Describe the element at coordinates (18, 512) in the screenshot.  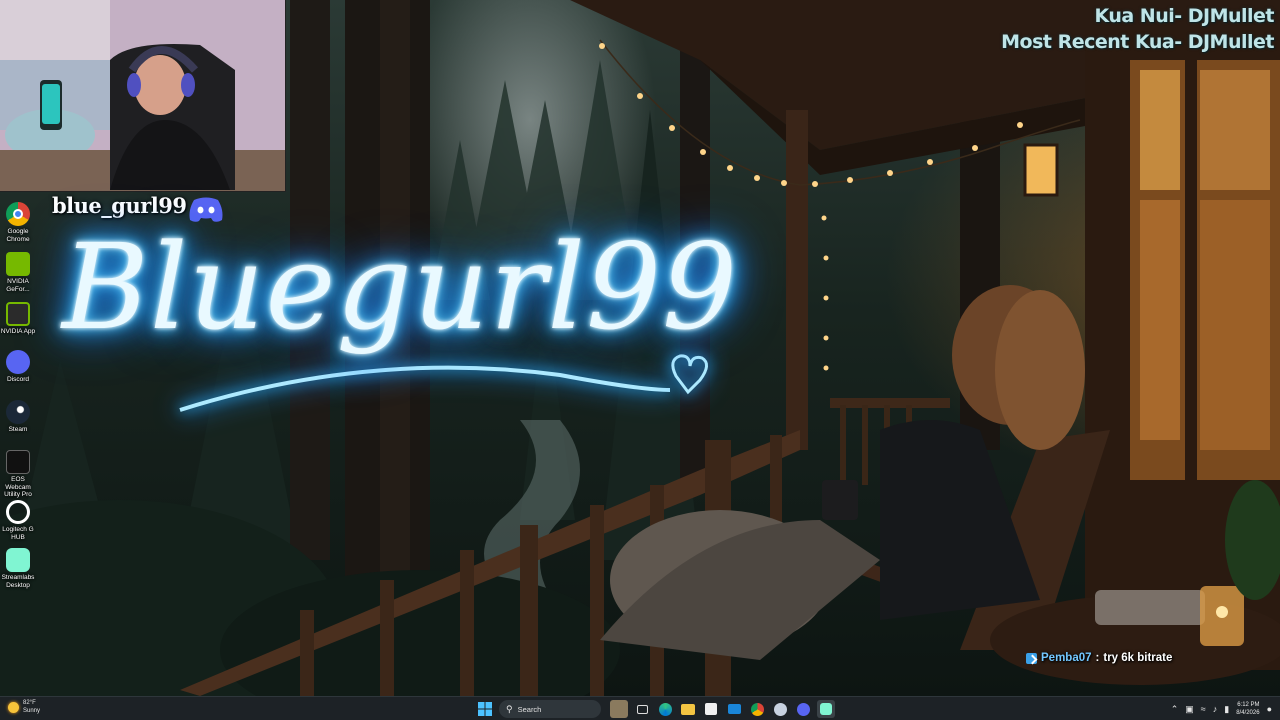
I see `logitech-ghub-icon` at that location.